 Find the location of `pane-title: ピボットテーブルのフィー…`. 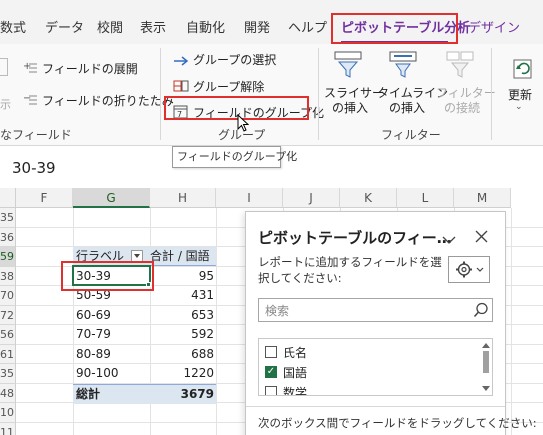

pane-title: ピボットテーブルのフィー… is located at coordinates (355, 238).